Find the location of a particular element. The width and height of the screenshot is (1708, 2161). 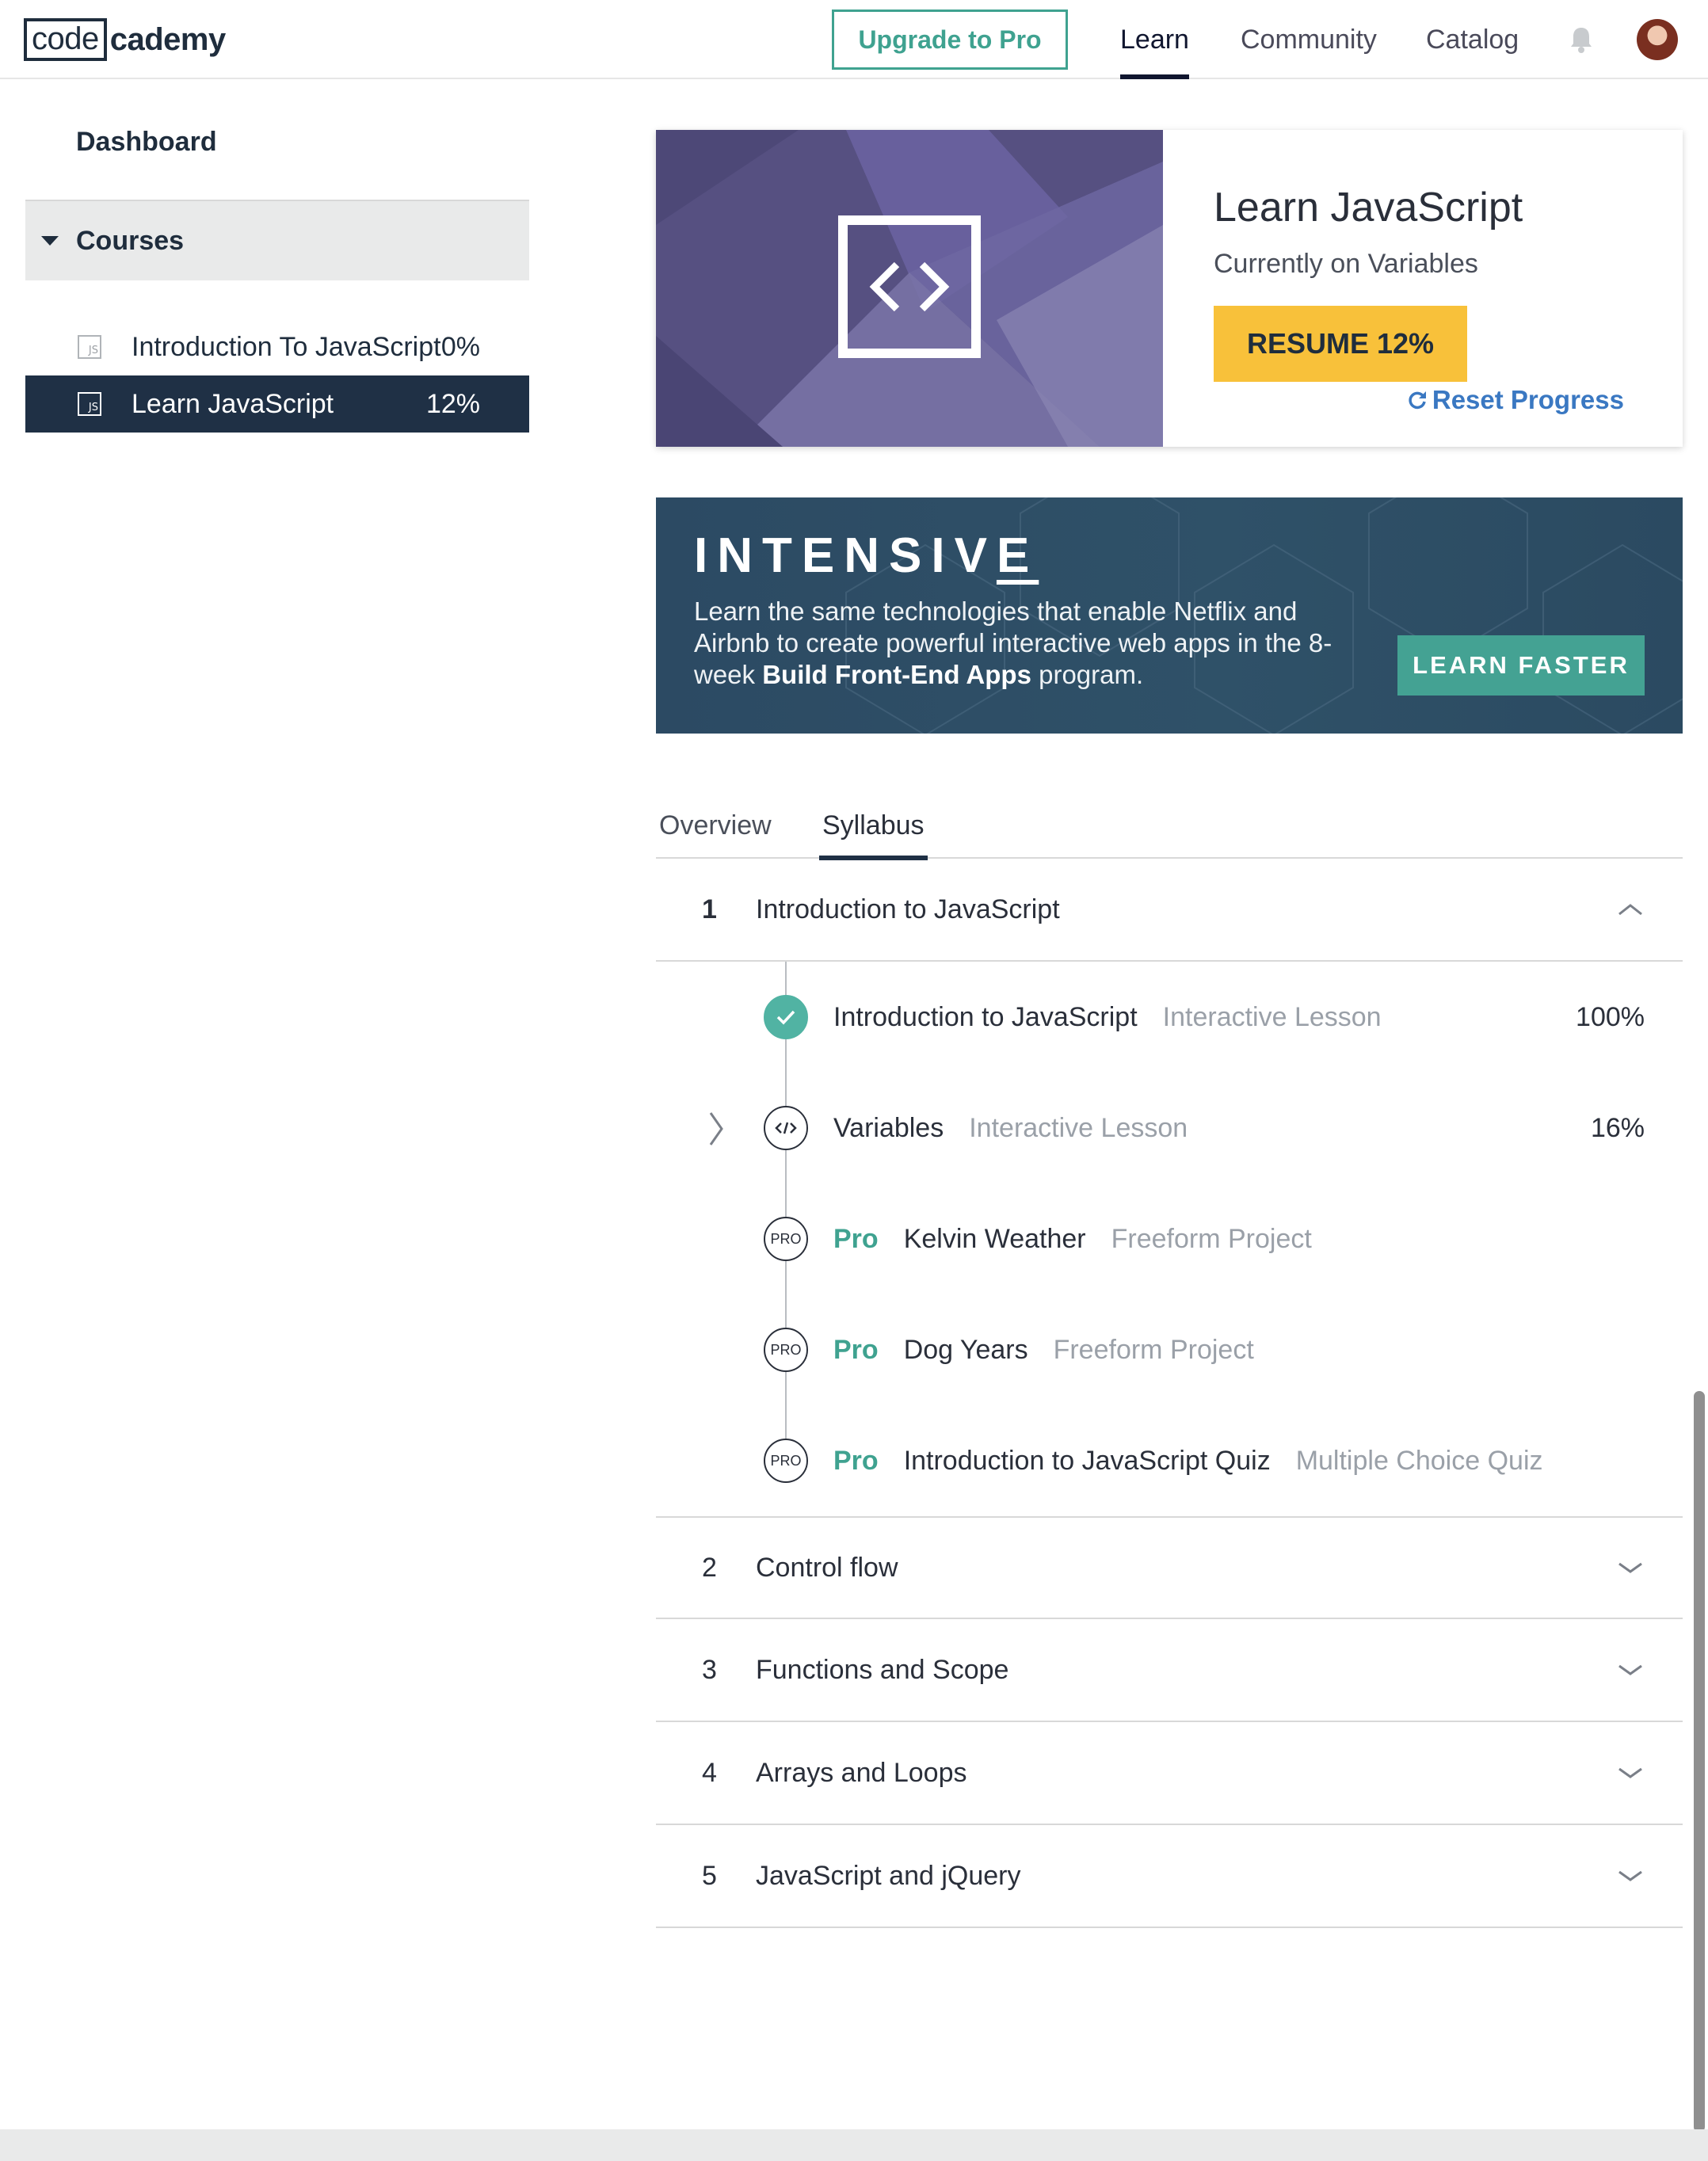

syllabus-unit-2: 2 Control flow is located at coordinates (1170, 1567).